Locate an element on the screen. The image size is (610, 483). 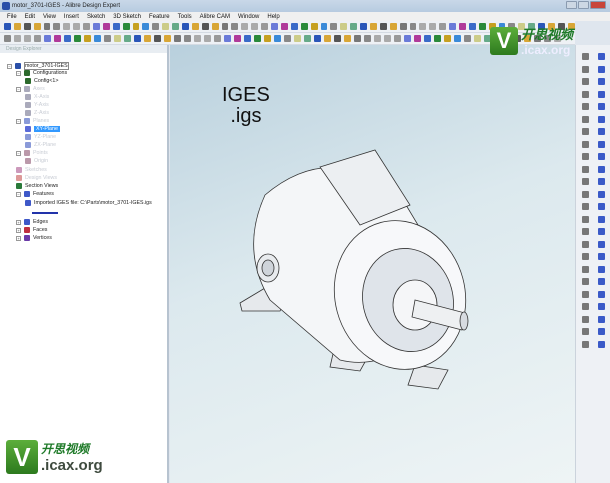
menu-insert: Insert is located at coordinates (71, 17).